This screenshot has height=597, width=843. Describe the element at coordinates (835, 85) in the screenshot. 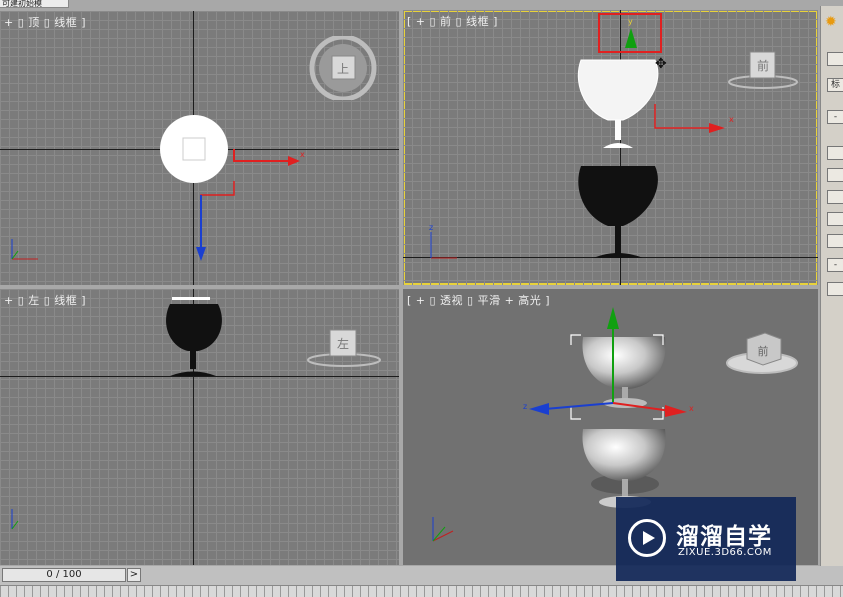

I see `panel-dropdown: 标` at that location.